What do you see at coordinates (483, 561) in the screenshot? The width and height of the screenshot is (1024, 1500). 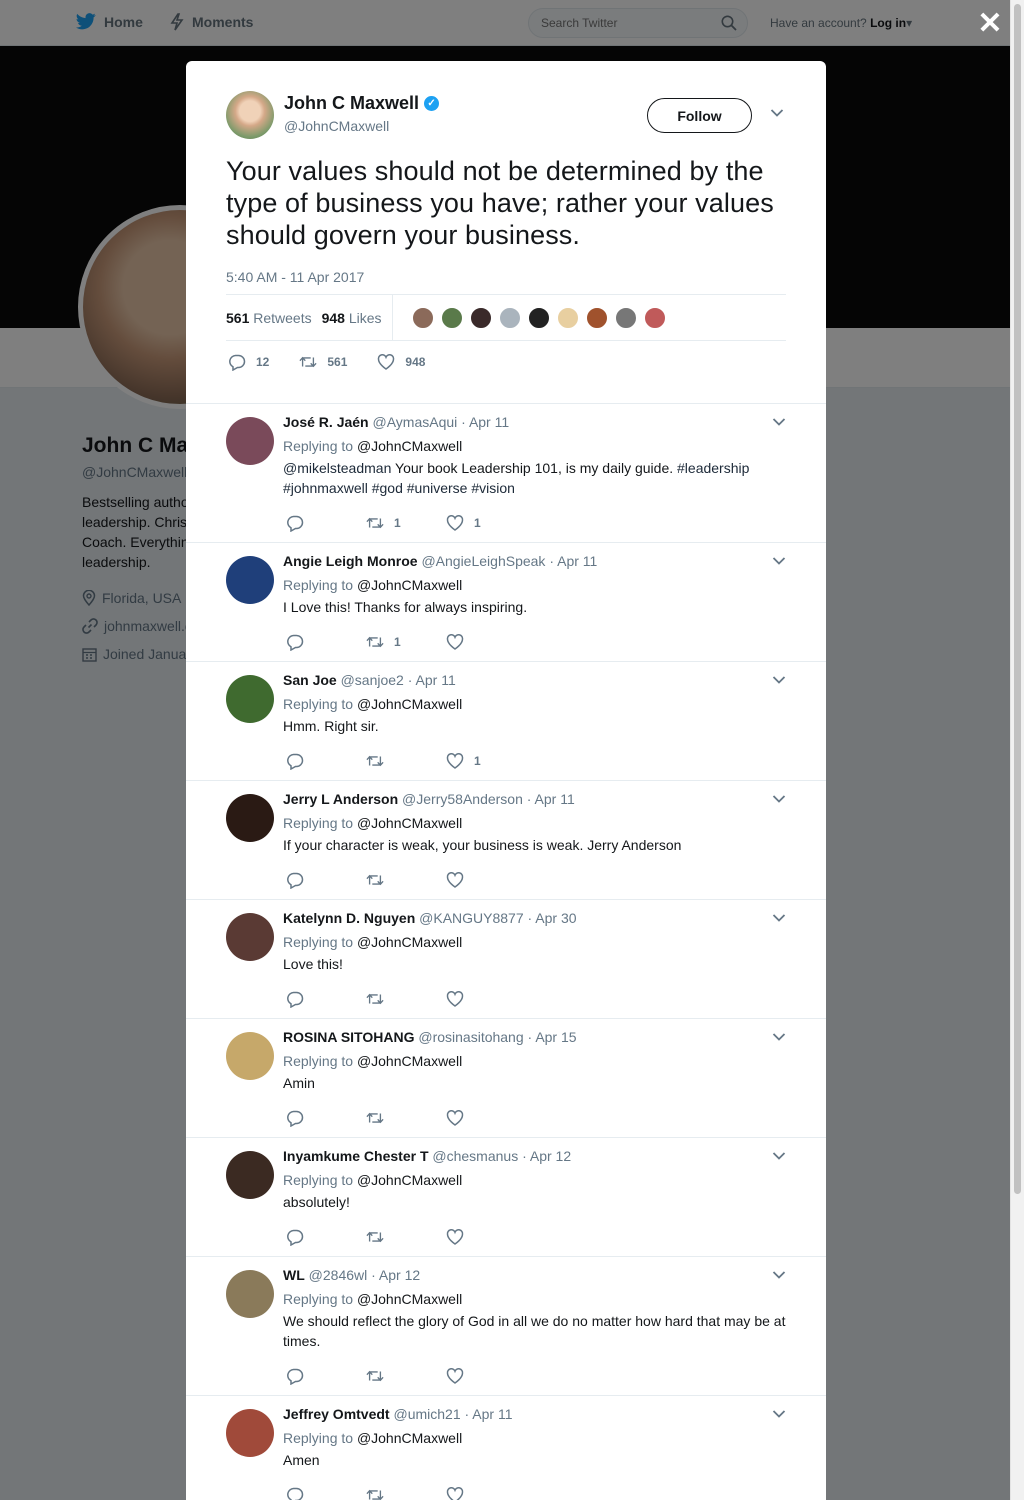 I see `reply-author-handle: @AngieLeighSpeak` at bounding box center [483, 561].